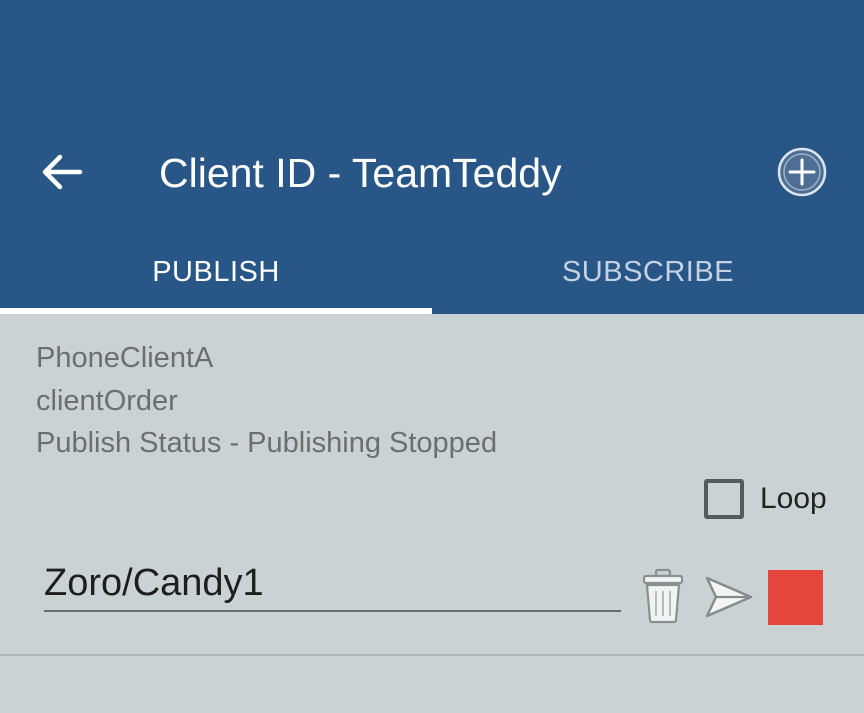 This screenshot has height=713, width=864. Describe the element at coordinates (793, 498) in the screenshot. I see `loop-label: Loop` at that location.